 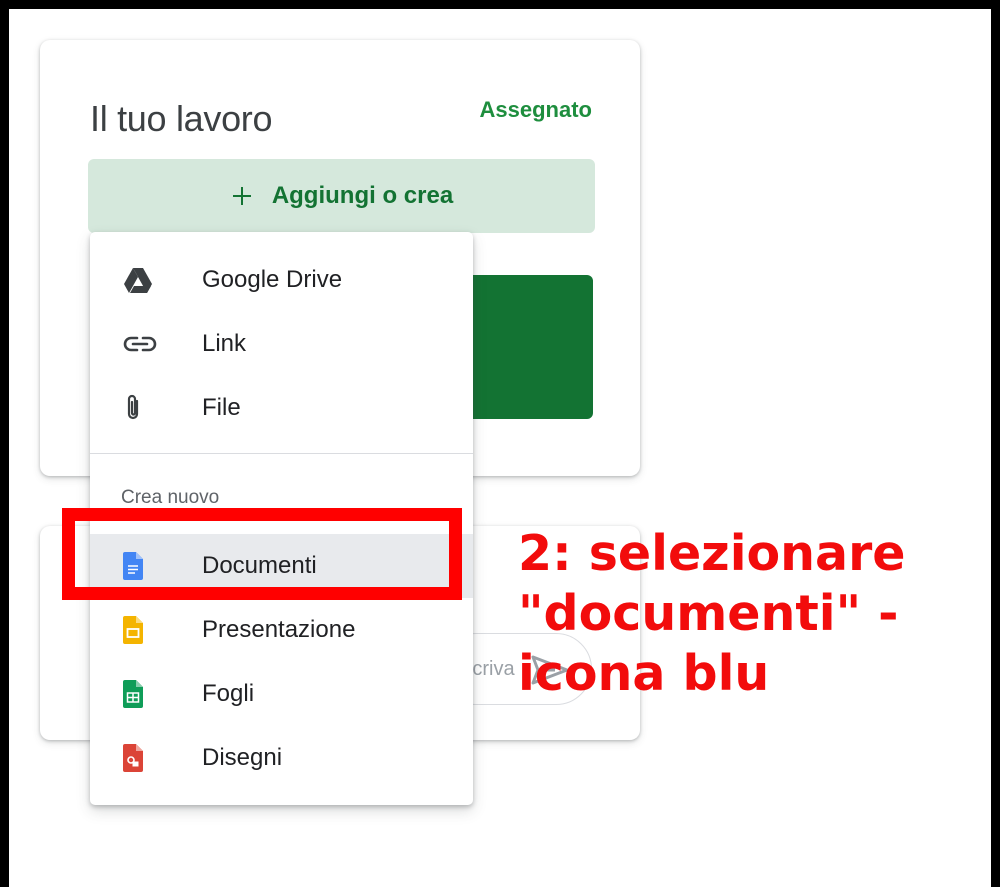 I want to click on highlight-callout-box, so click(x=262, y=554).